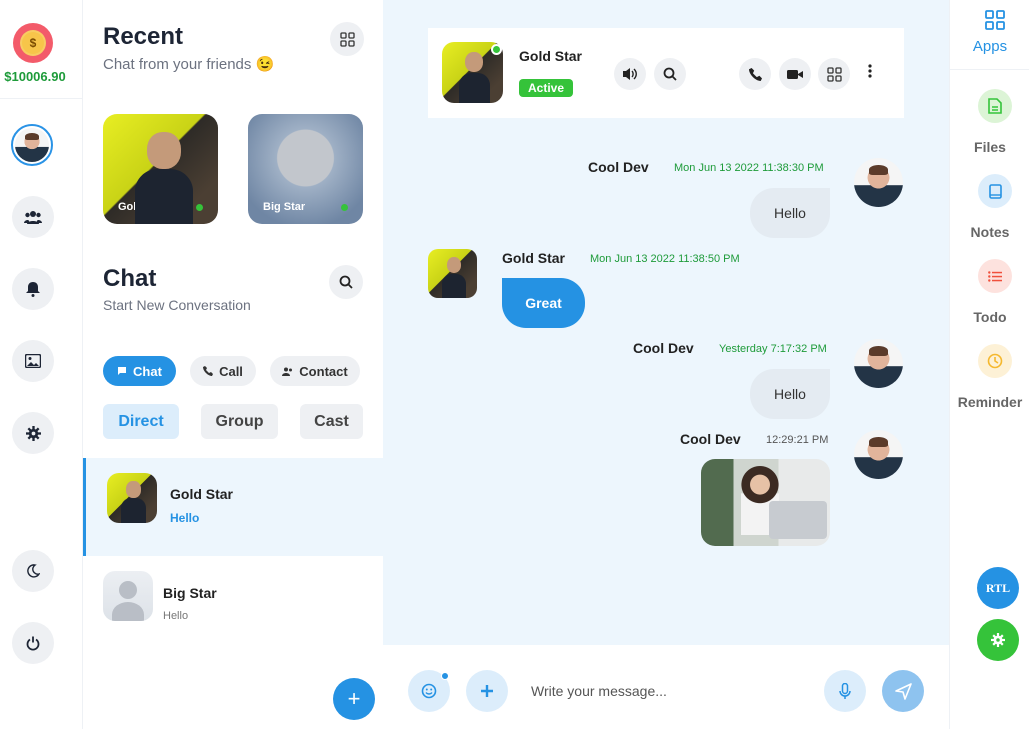 Image resolution: width=1029 pixels, height=729 pixels. I want to click on conversation-item-gold-star: Gold Star Hello, so click(233, 507).